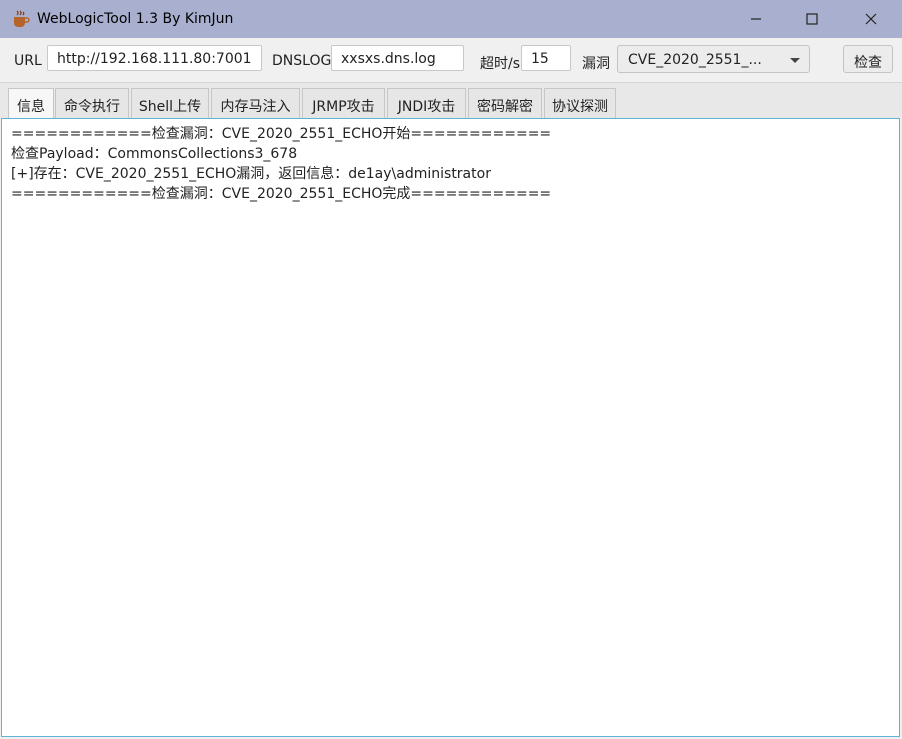  I want to click on minimize-button, so click(756, 19).